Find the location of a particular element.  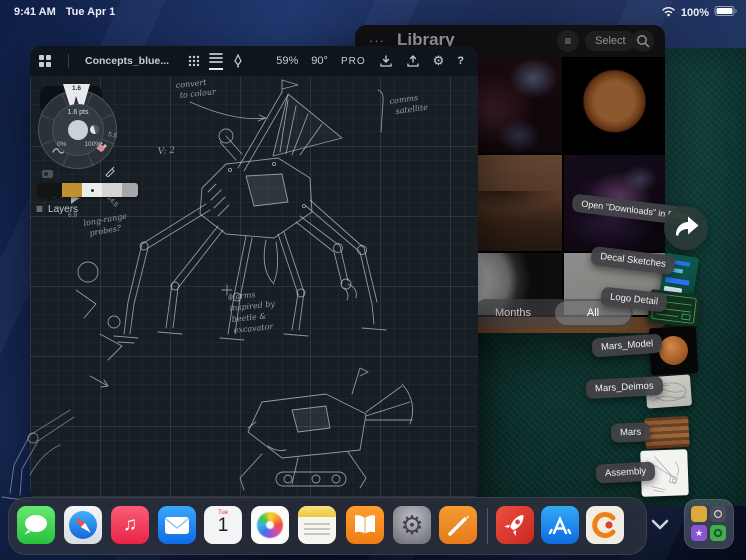

color-chip-gray is located at coordinates (130, 190).